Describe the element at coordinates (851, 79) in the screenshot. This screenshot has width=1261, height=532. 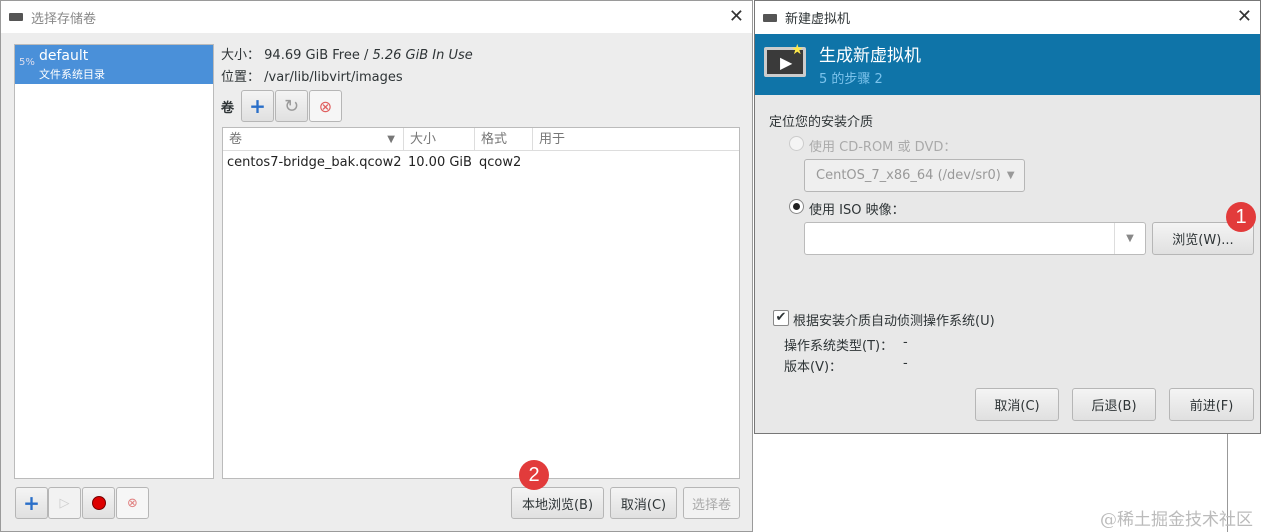
I see `step-indicator: 5 的步骤 2` at that location.